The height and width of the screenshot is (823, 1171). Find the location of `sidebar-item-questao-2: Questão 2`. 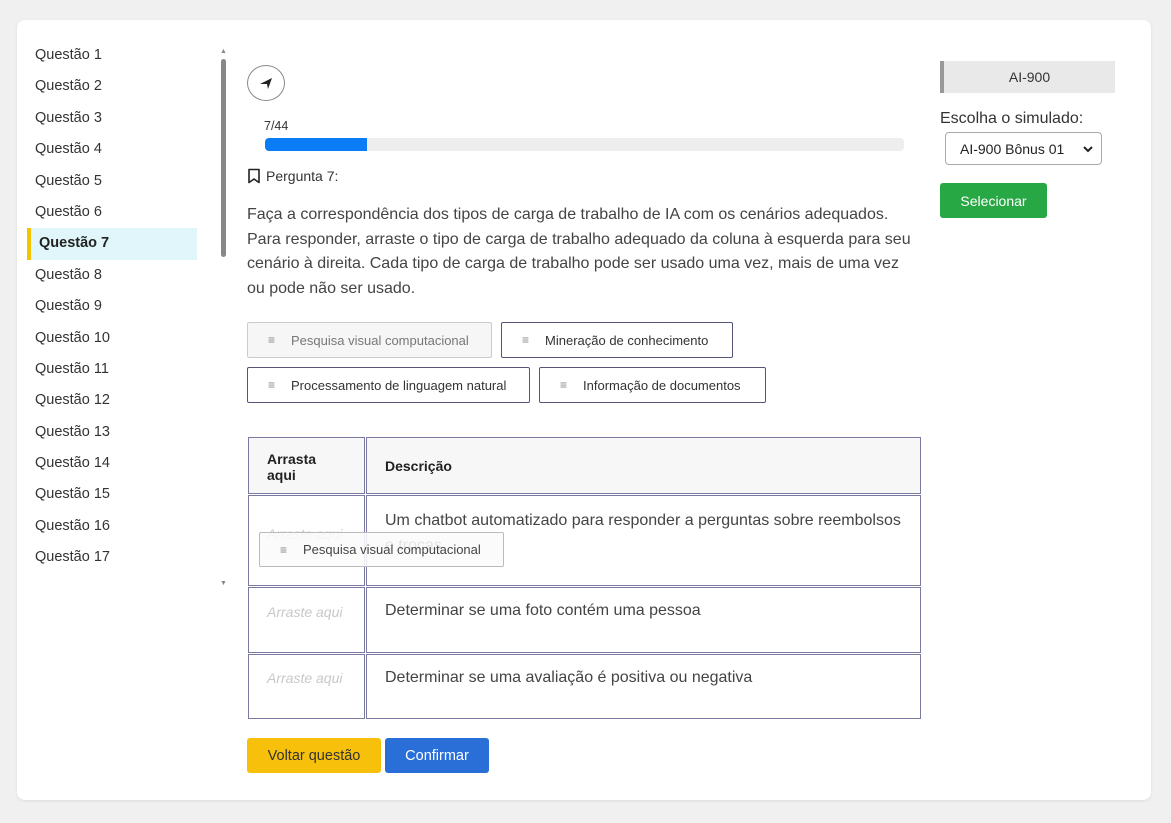

sidebar-item-questao-2: Questão 2 is located at coordinates (112, 86).